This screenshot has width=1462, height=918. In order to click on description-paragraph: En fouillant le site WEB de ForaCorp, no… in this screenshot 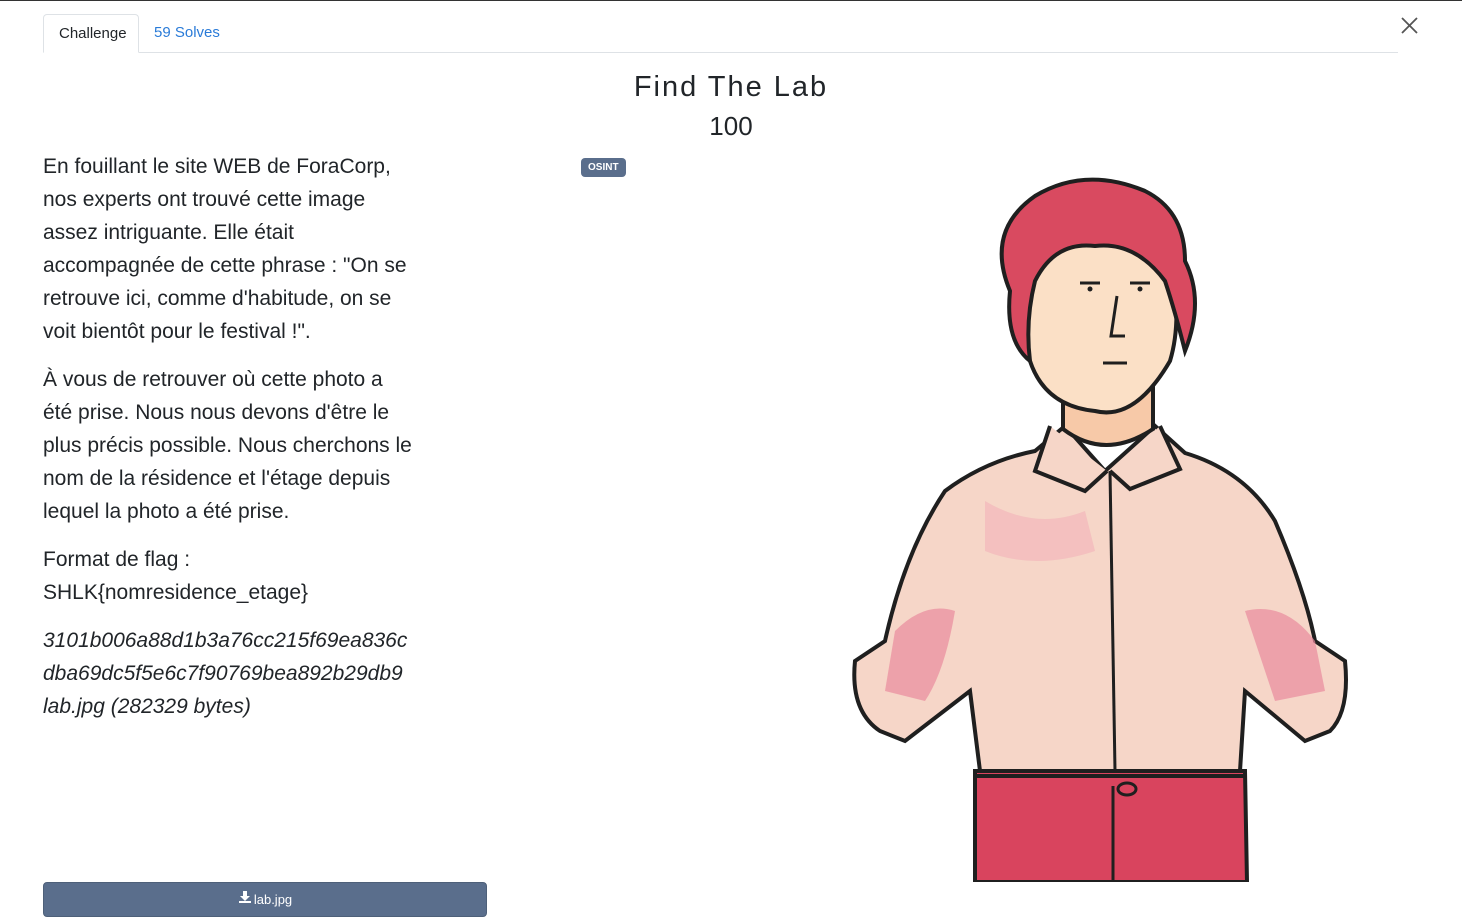, I will do `click(225, 249)`.